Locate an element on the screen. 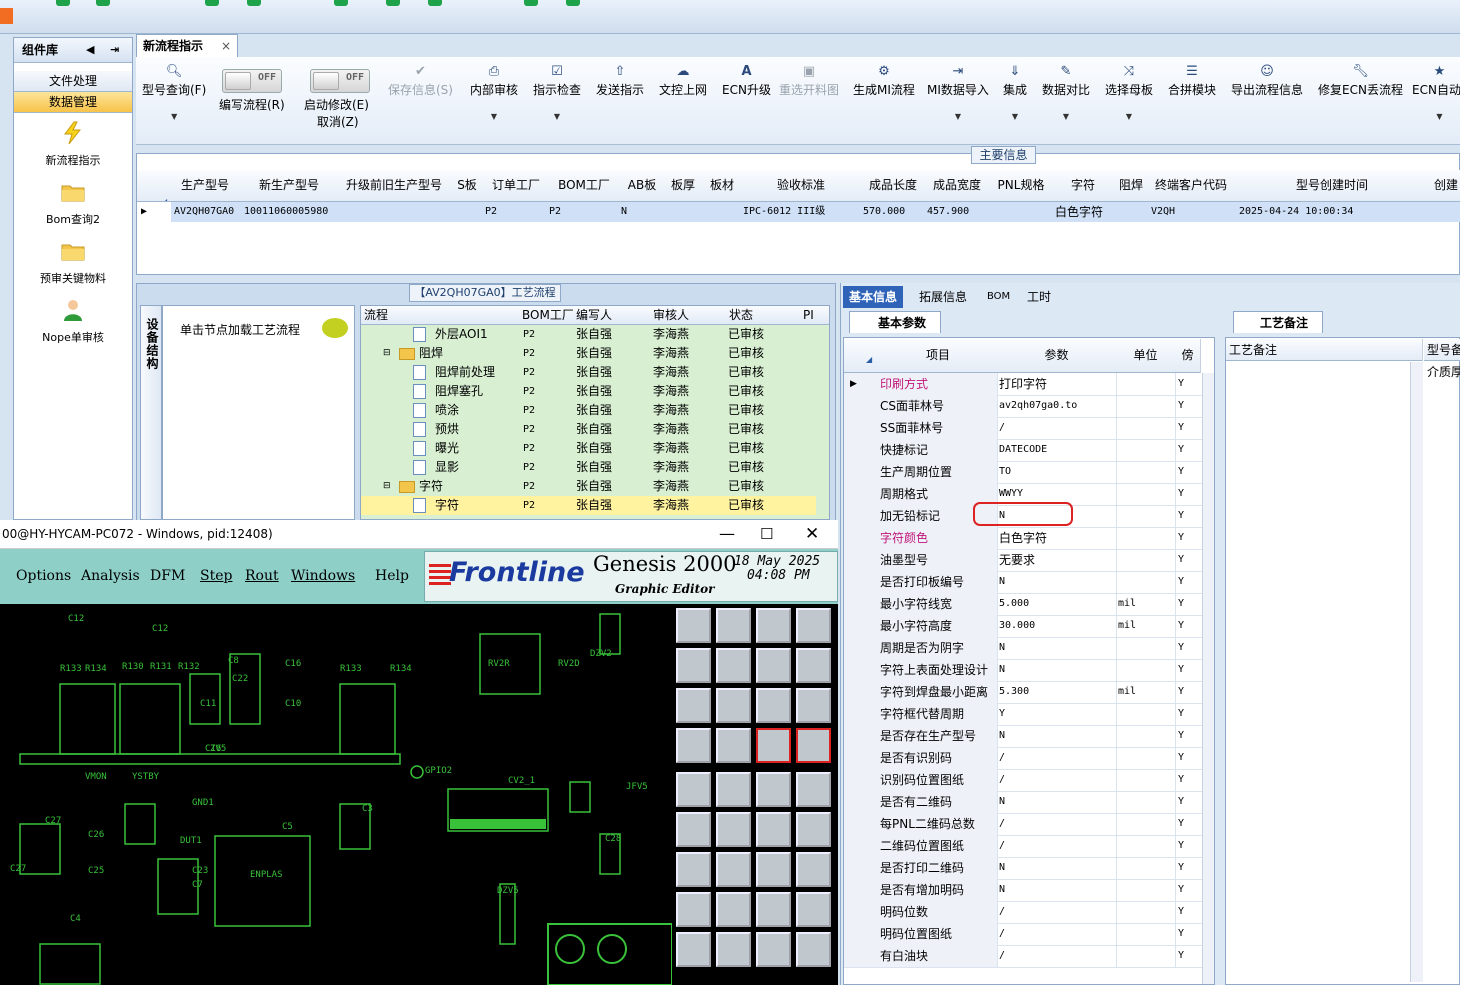 This screenshot has height=985, width=1460. column-header: 参数 is located at coordinates (1057, 356).